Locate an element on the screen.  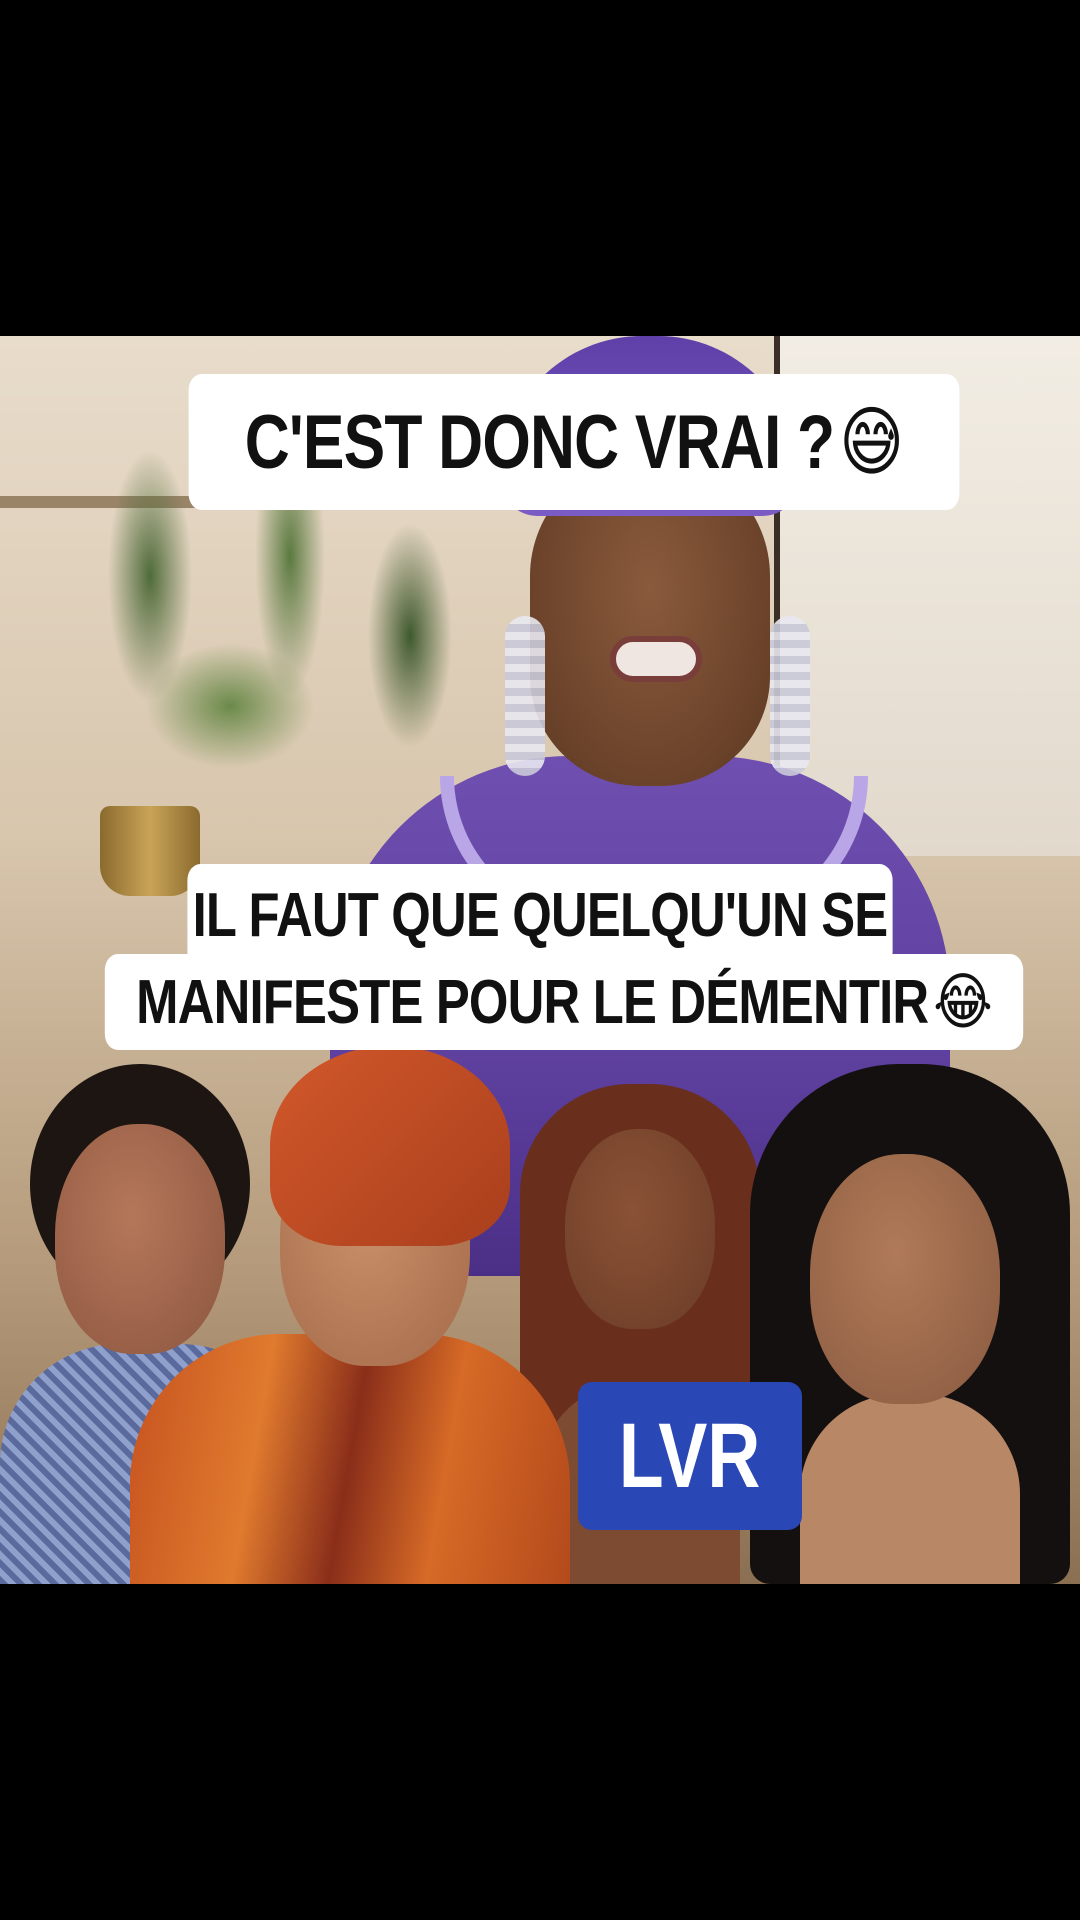
caption-top-text: C'EST DONC VRAI ? is located at coordinates (539, 442).